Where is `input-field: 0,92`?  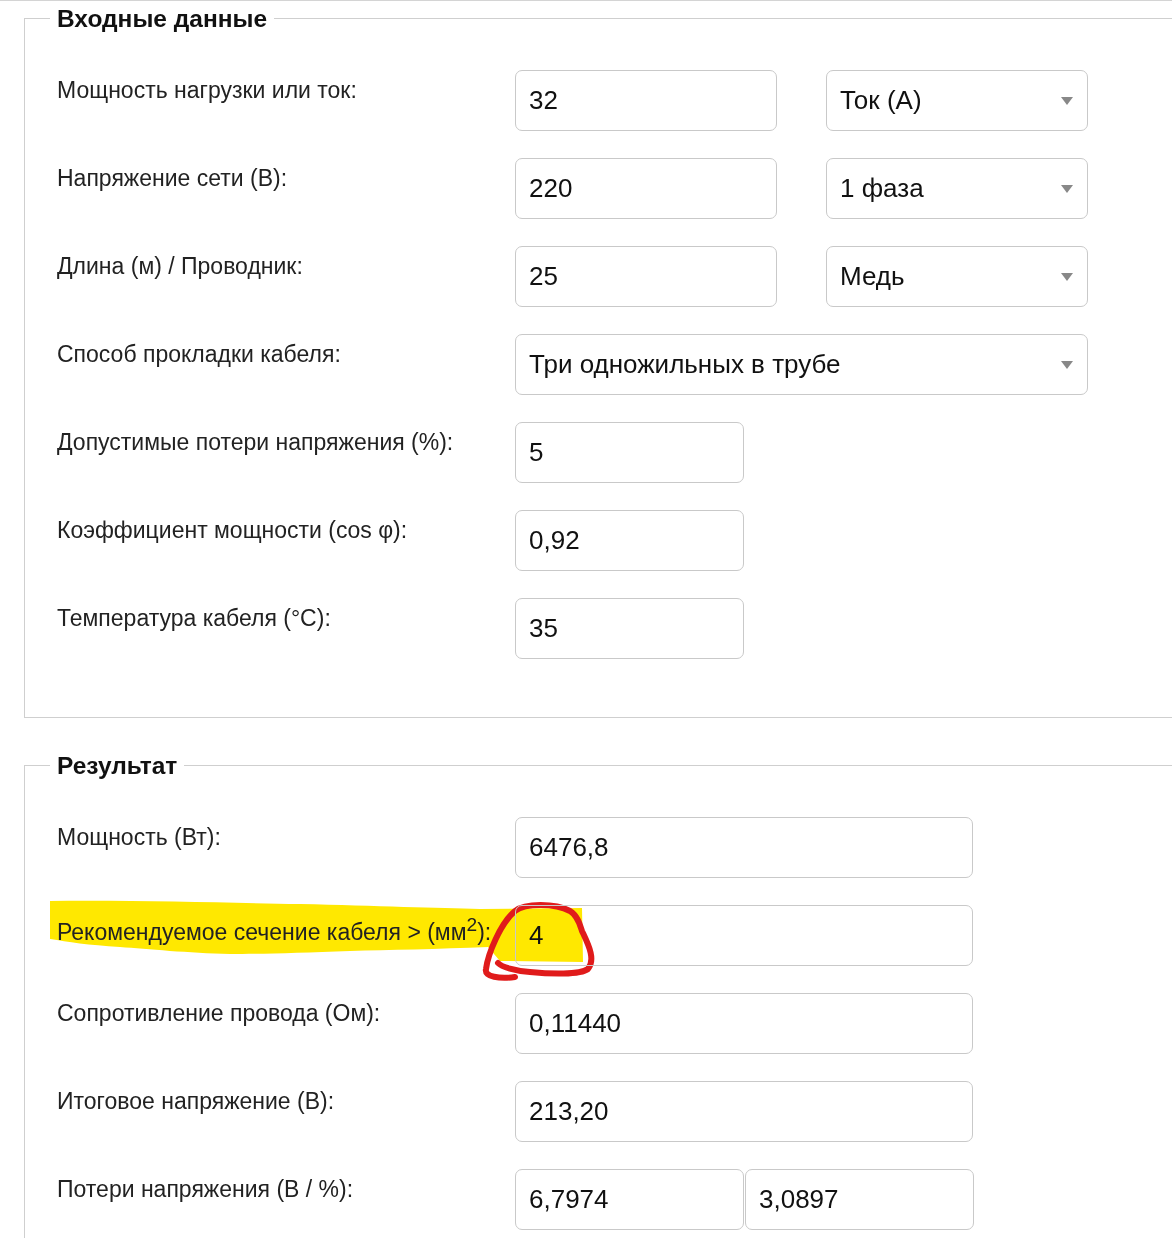 input-field: 0,92 is located at coordinates (629, 540).